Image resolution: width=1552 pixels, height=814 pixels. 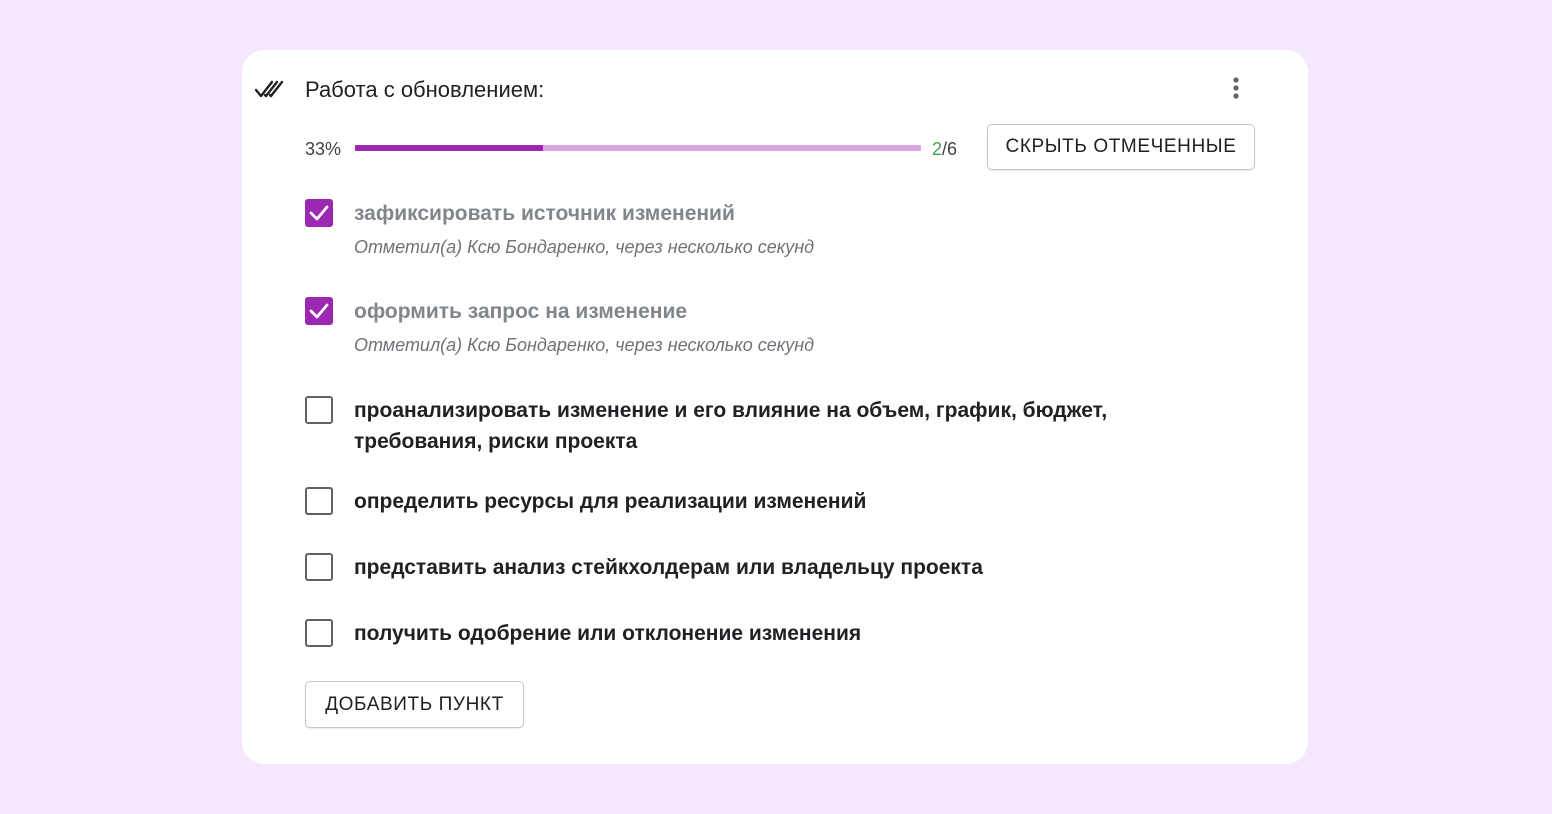 I want to click on progress-done-count: 2, so click(x=937, y=149).